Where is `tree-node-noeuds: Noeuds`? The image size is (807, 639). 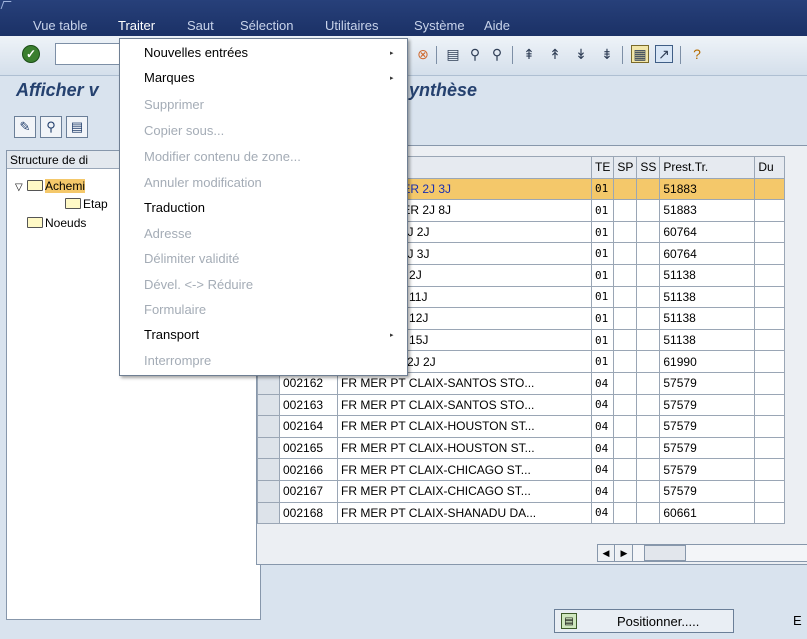
tree-node-noeuds: Noeuds is located at coordinates (56, 223).